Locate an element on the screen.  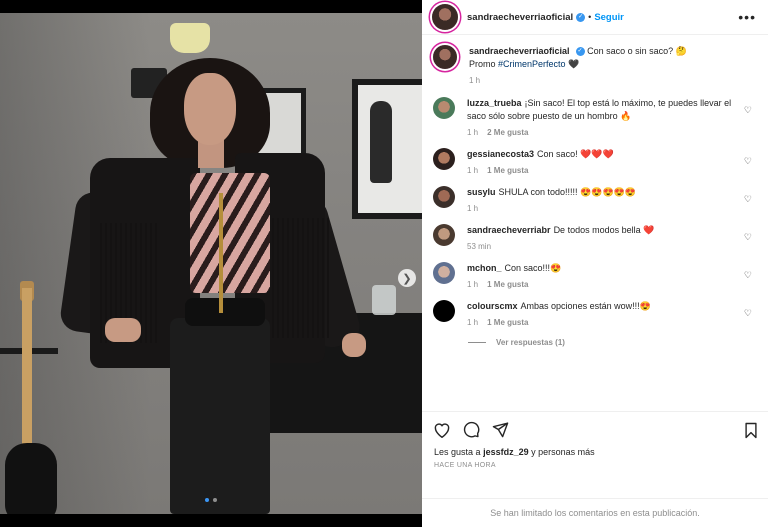
jacket-fringe-right is located at coordinates (302, 278).